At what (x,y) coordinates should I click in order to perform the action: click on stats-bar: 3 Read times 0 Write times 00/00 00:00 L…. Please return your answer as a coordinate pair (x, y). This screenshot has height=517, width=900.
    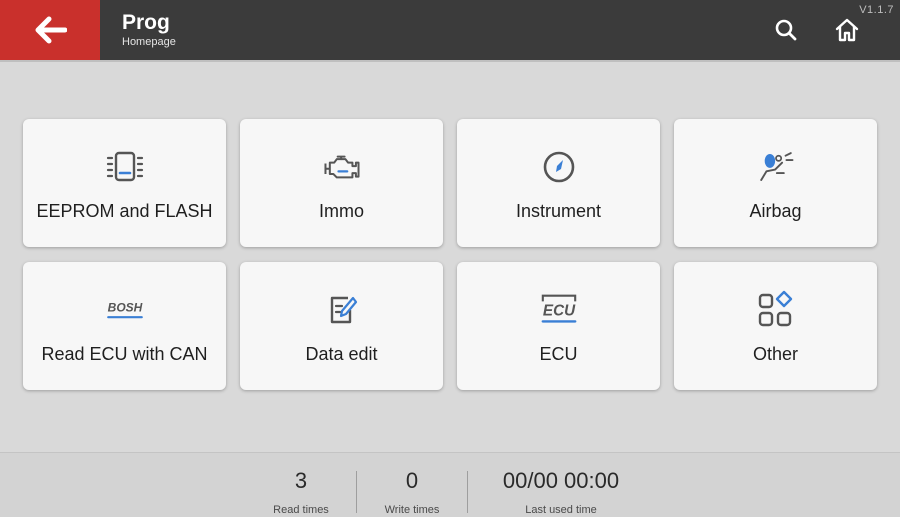
    Looking at the image, I should click on (450, 484).